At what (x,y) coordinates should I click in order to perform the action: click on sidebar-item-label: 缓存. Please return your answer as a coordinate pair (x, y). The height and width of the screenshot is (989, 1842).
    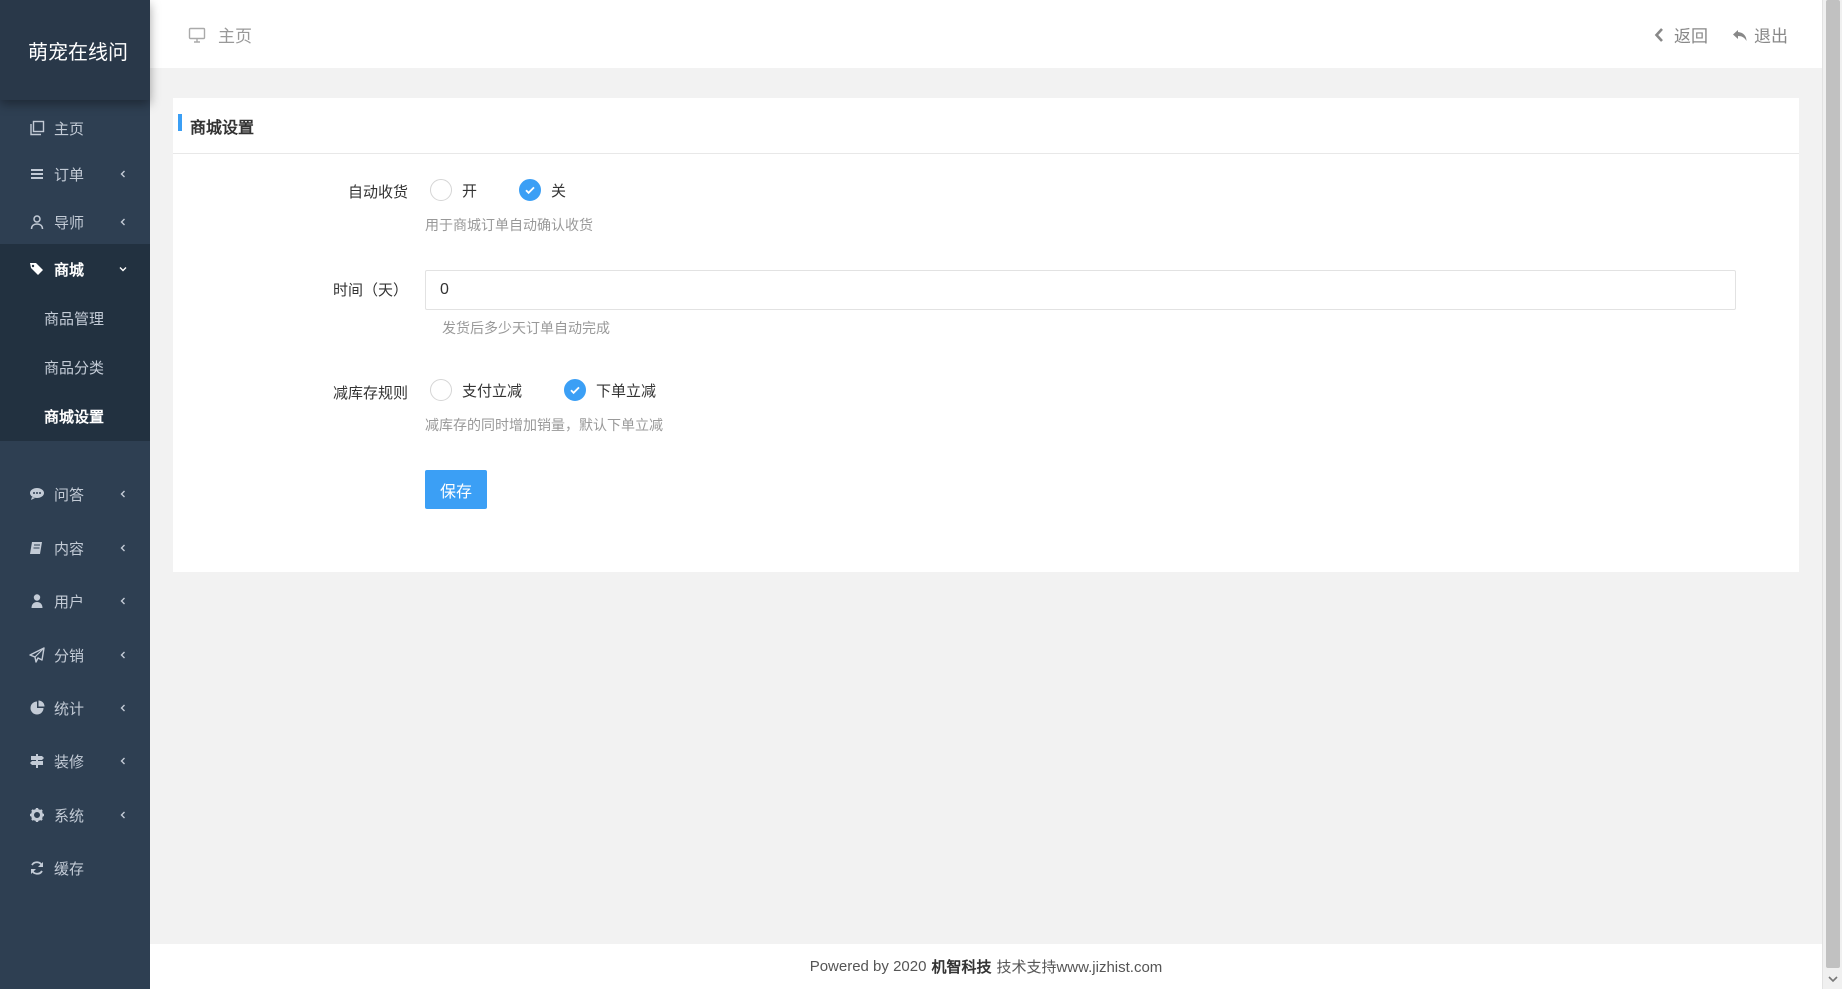
    Looking at the image, I should click on (69, 869).